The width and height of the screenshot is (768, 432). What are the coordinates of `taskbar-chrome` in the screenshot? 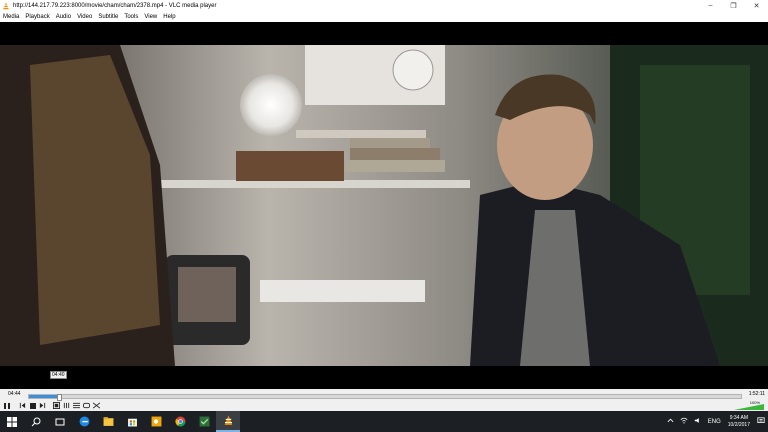 It's located at (180, 421).